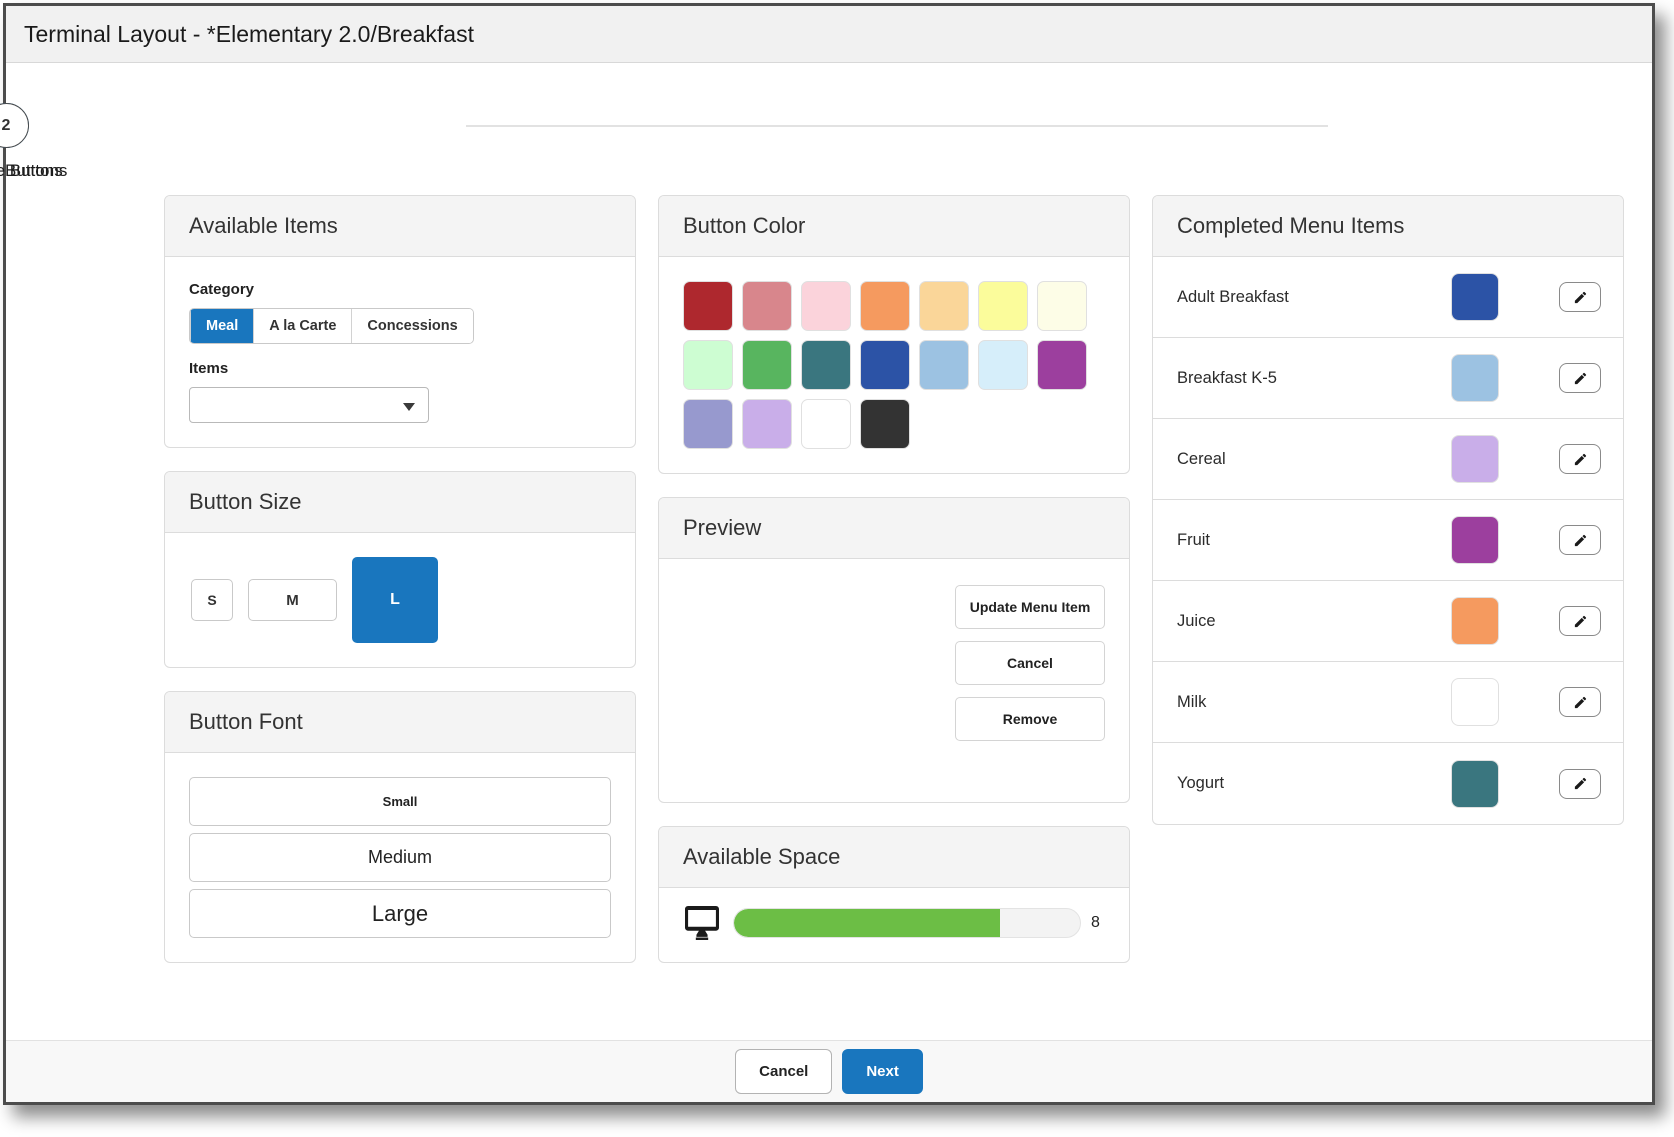 The height and width of the screenshot is (1137, 1674). I want to click on button-size-title: Button Size, so click(400, 502).